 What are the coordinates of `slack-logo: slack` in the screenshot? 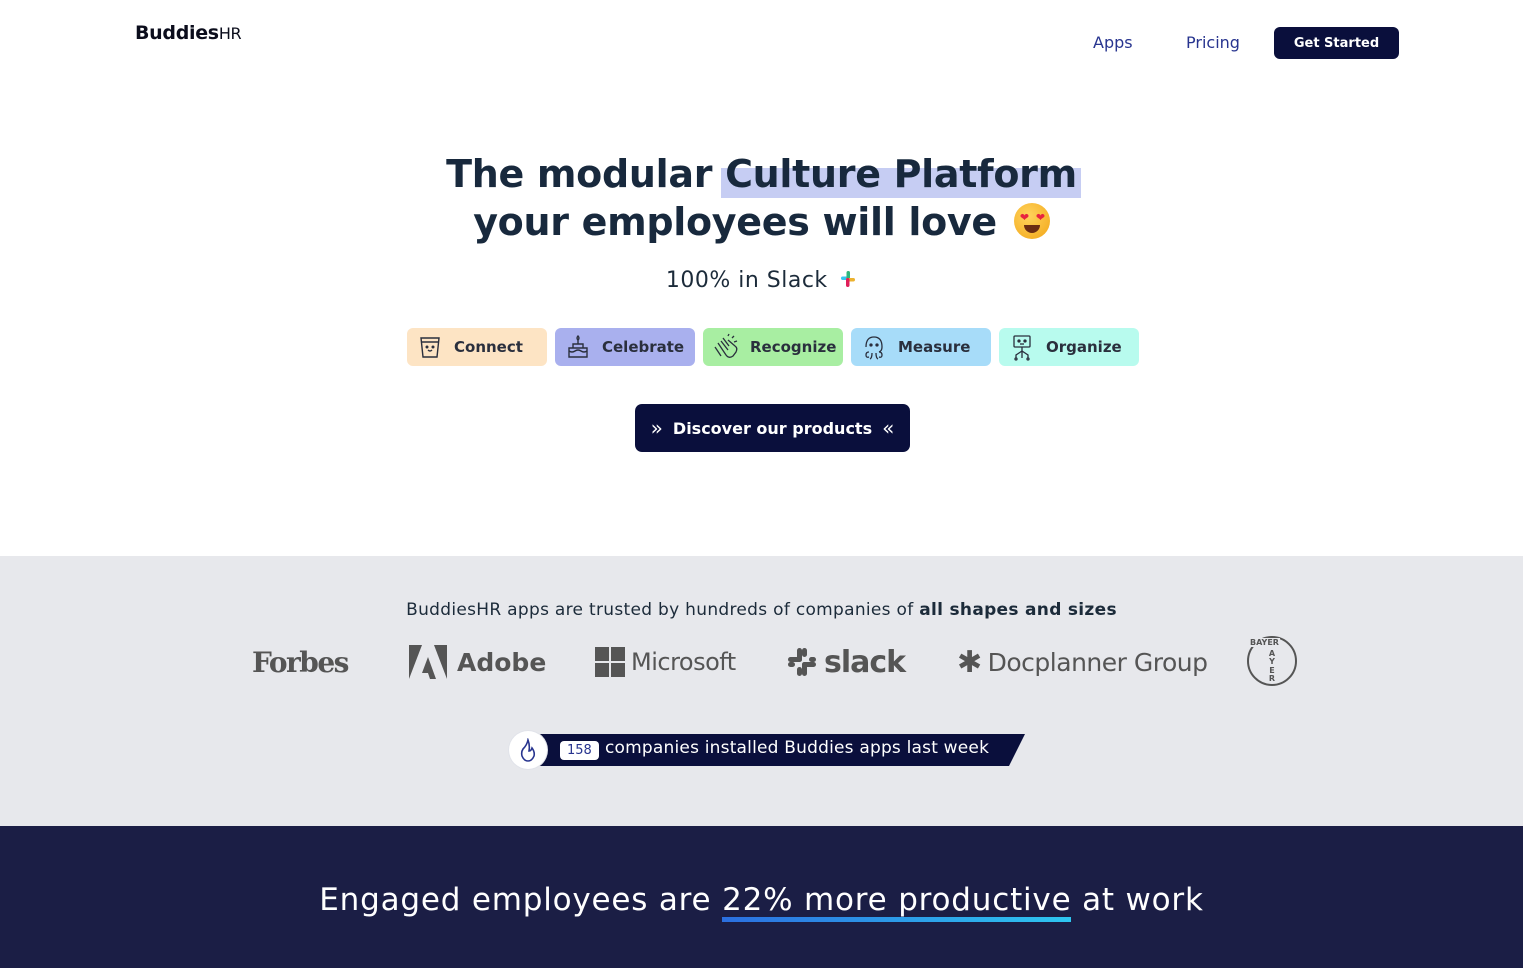 It's located at (846, 662).